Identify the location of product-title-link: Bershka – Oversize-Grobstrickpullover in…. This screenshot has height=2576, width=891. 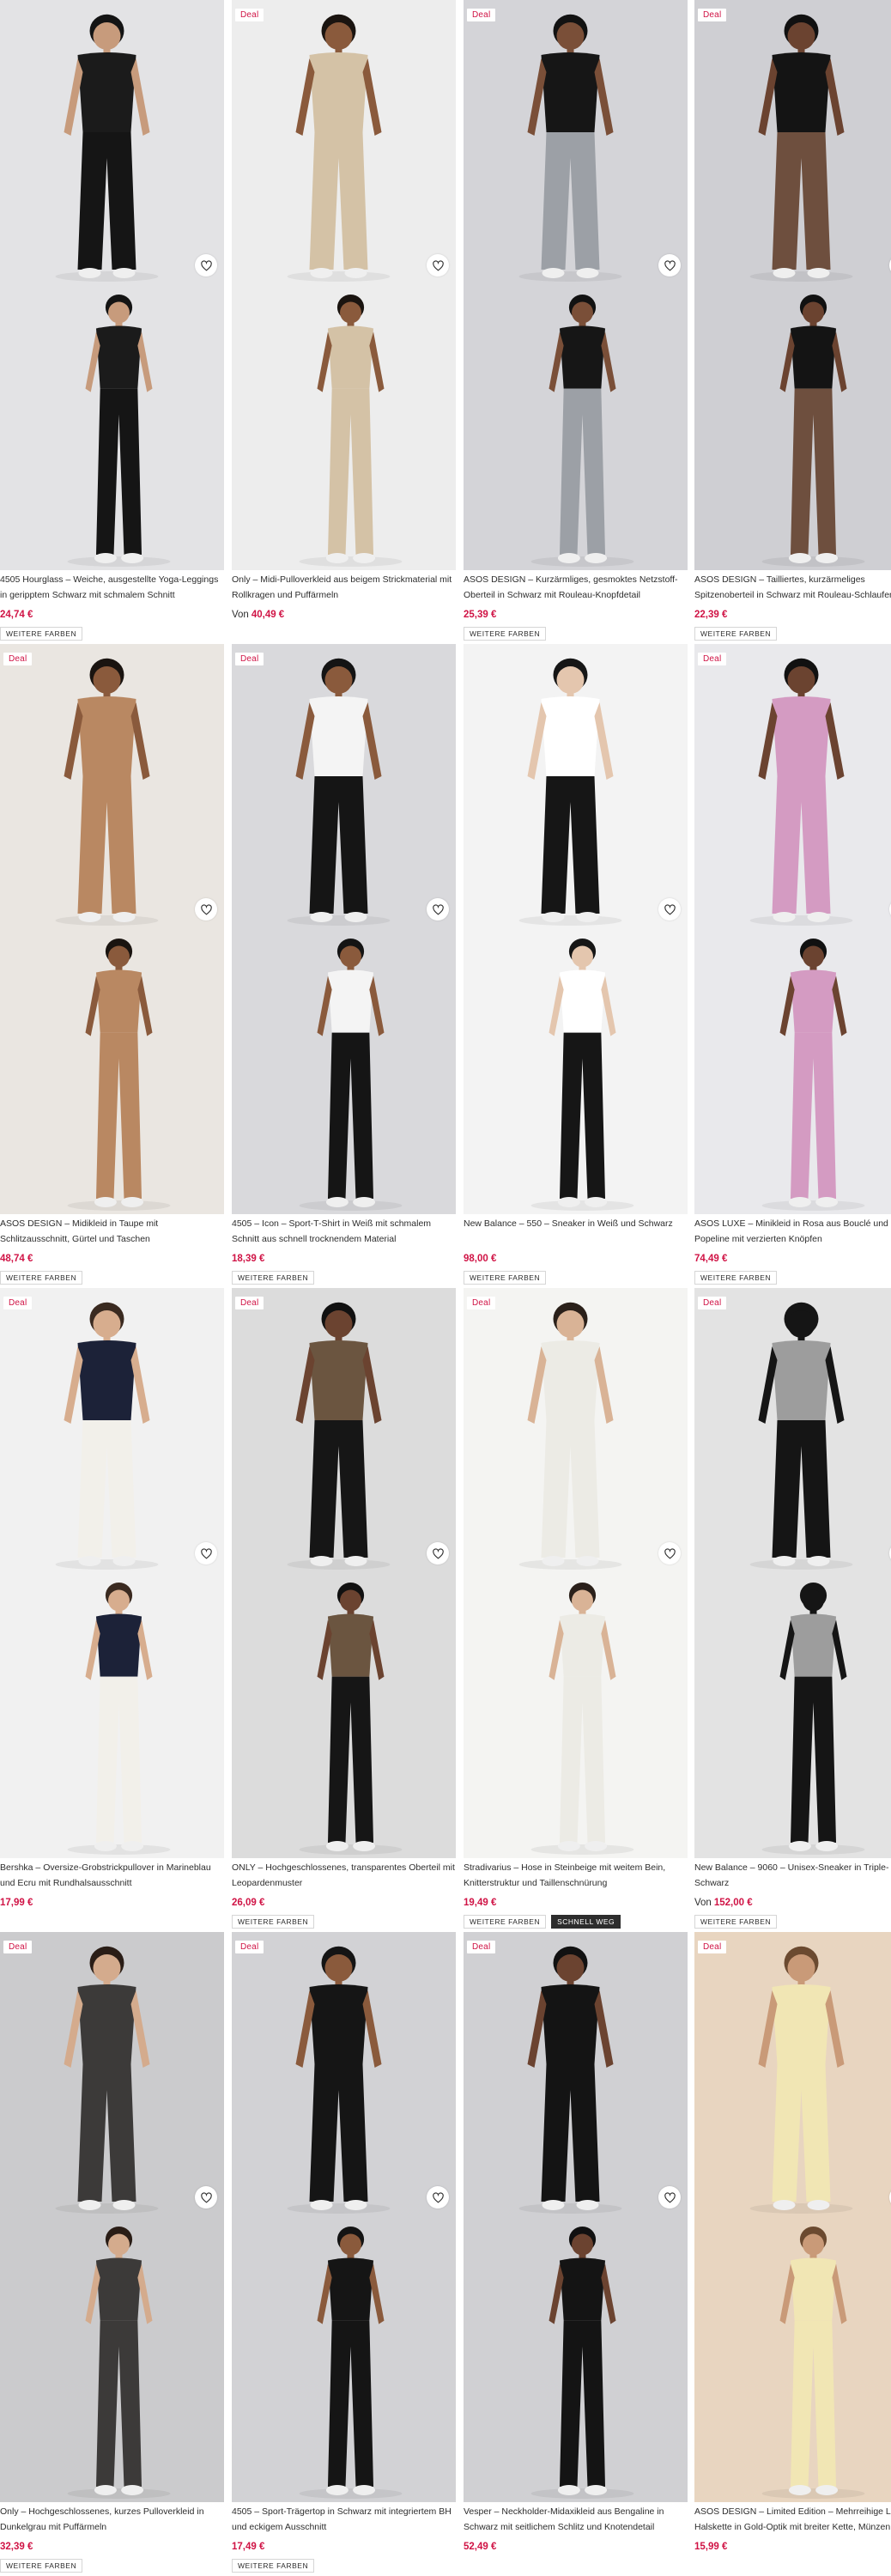
(112, 1875).